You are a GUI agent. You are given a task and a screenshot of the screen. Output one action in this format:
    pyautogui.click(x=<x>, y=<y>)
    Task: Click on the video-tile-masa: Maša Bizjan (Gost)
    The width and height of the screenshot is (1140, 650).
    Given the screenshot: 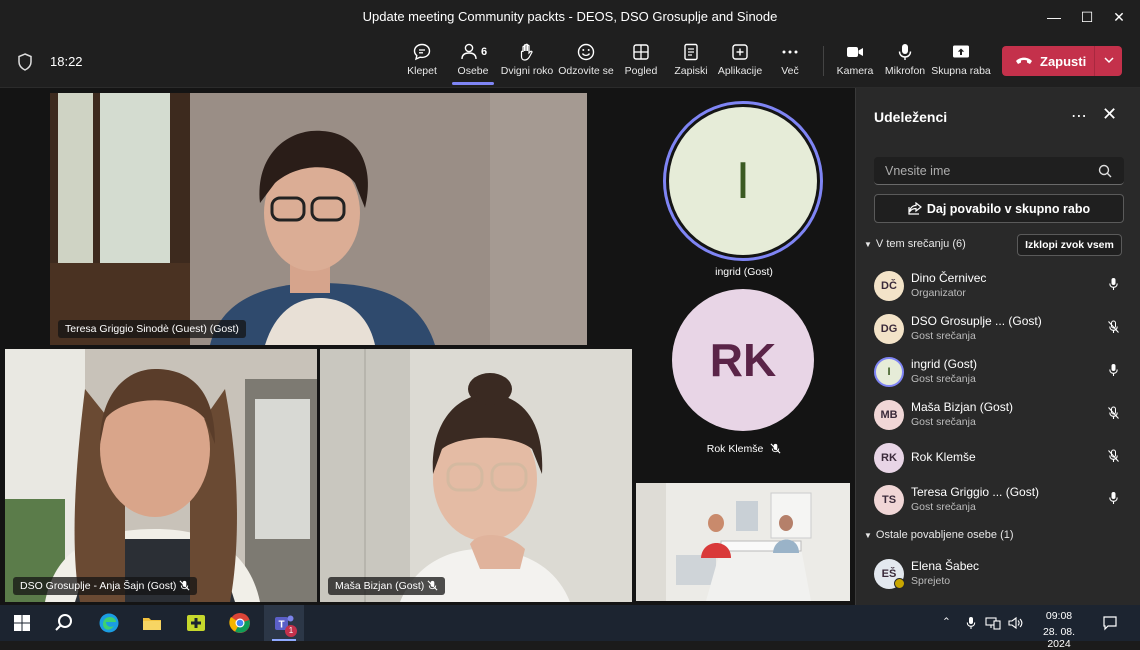 What is the action you would take?
    pyautogui.click(x=476, y=475)
    